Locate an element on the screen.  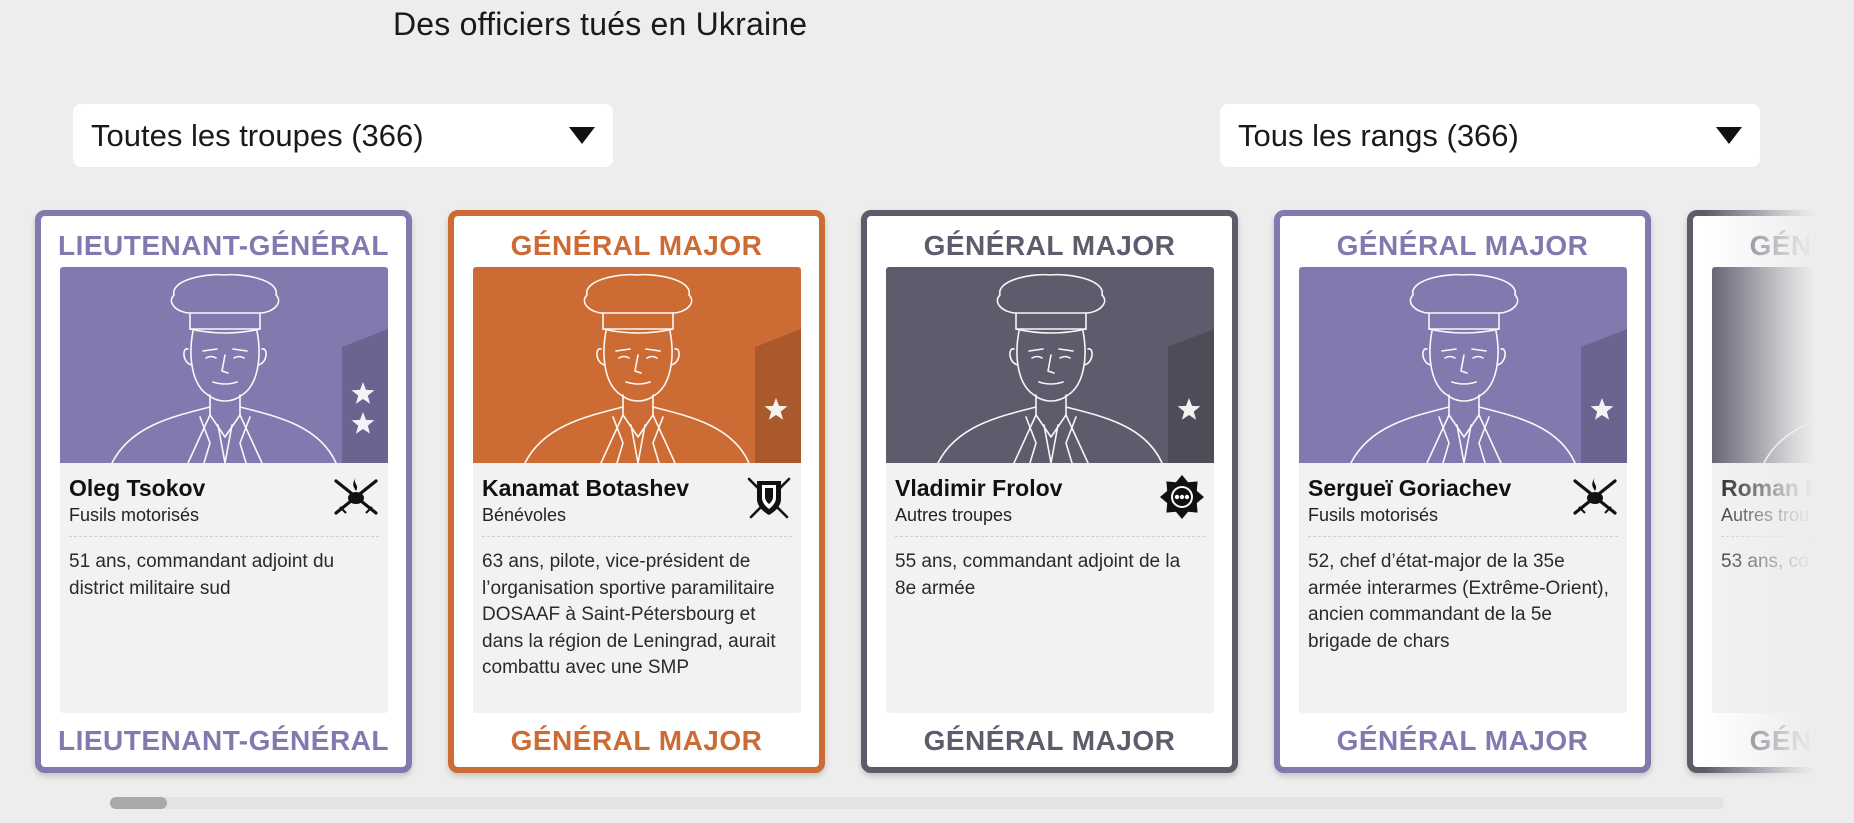
troops-filter-value: Toutes les troupes (366) is located at coordinates (257, 135).